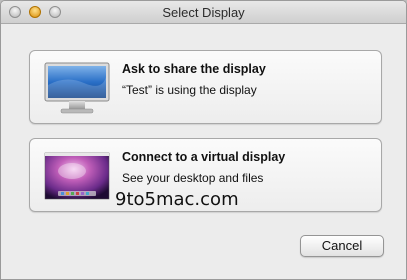 The height and width of the screenshot is (280, 407). Describe the element at coordinates (189, 90) in the screenshot. I see `option-subtitle: “Test” is using the display` at that location.